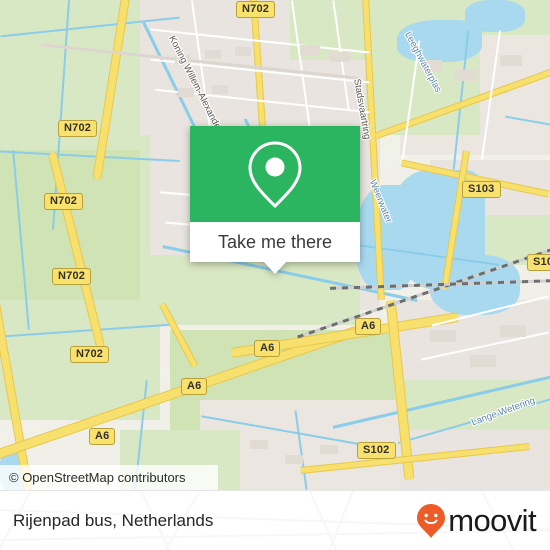 Image resolution: width=550 pixels, height=550 pixels. I want to click on callout-action-area: Take me there, so click(275, 248).